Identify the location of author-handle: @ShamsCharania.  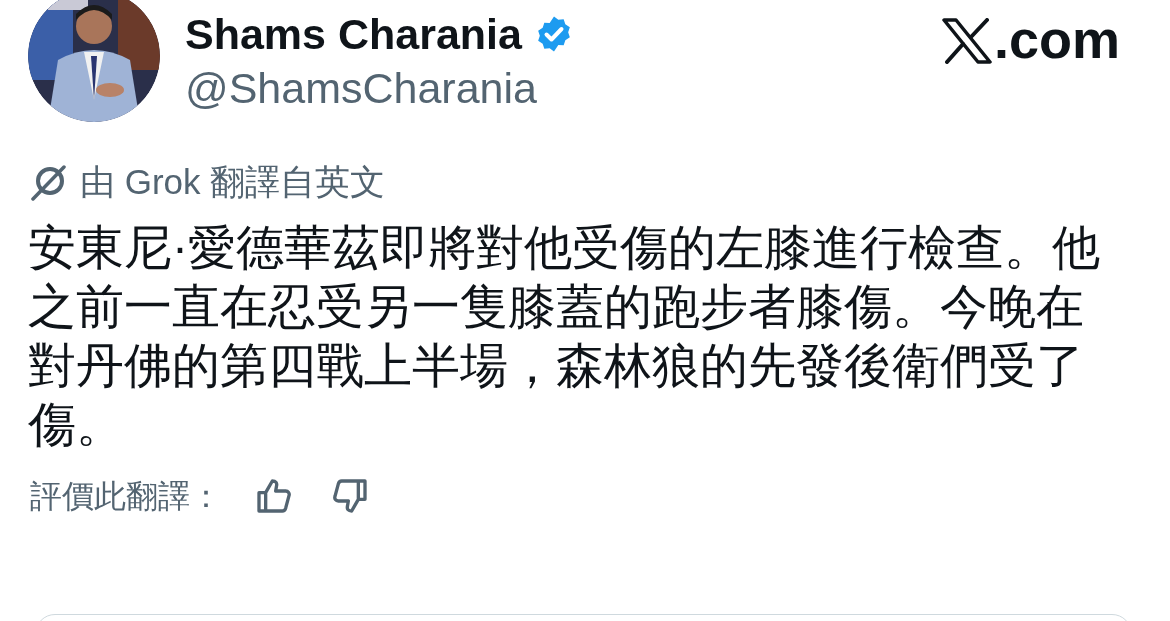
(379, 88).